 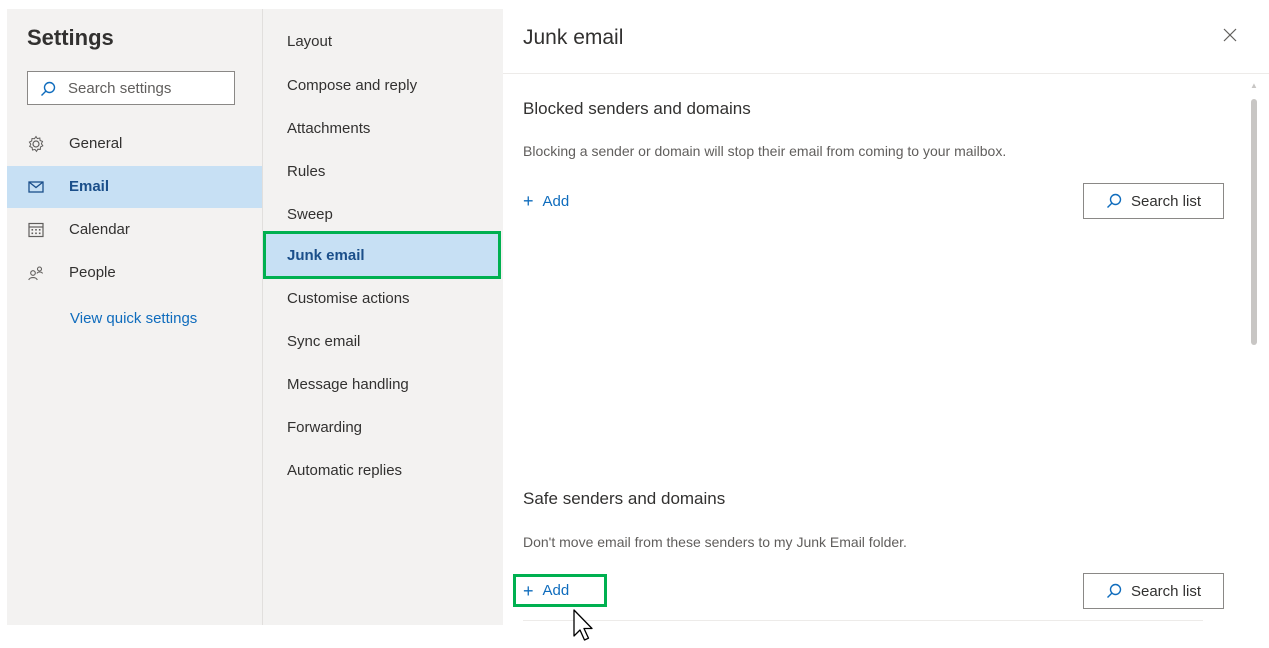 I want to click on mail-icon, so click(x=36, y=187).